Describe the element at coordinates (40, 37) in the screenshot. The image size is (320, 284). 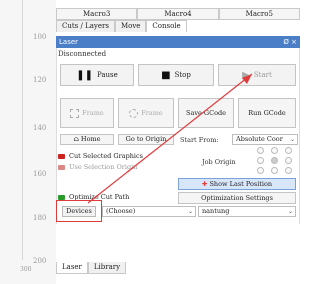
I see `ruler-label: 100` at that location.